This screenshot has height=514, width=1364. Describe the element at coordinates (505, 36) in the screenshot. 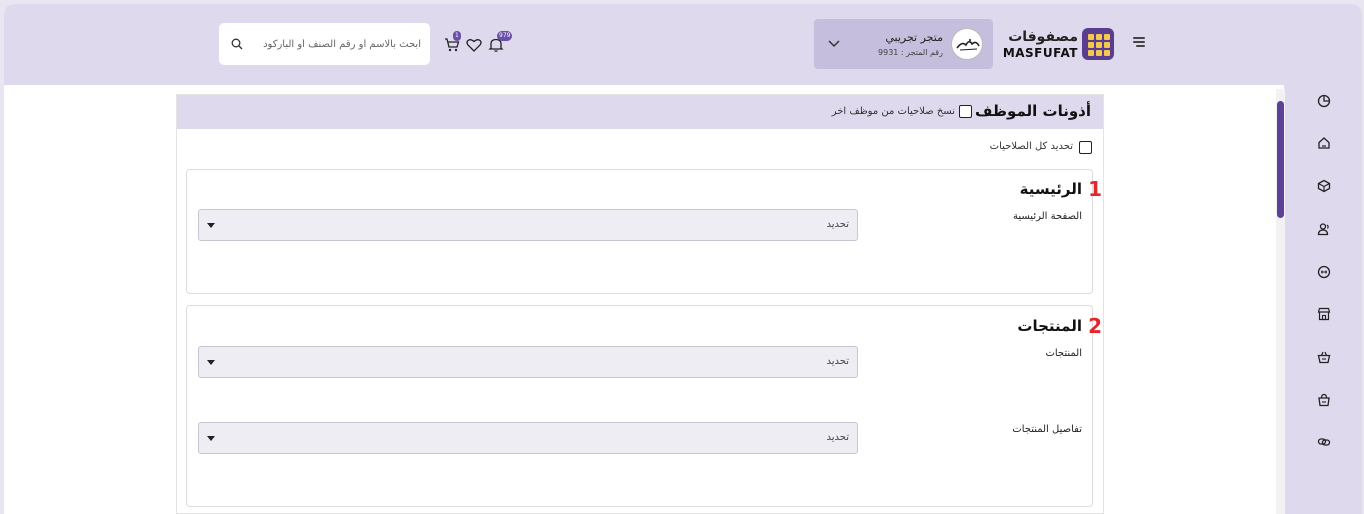

I see `notifications-badge: 979` at that location.